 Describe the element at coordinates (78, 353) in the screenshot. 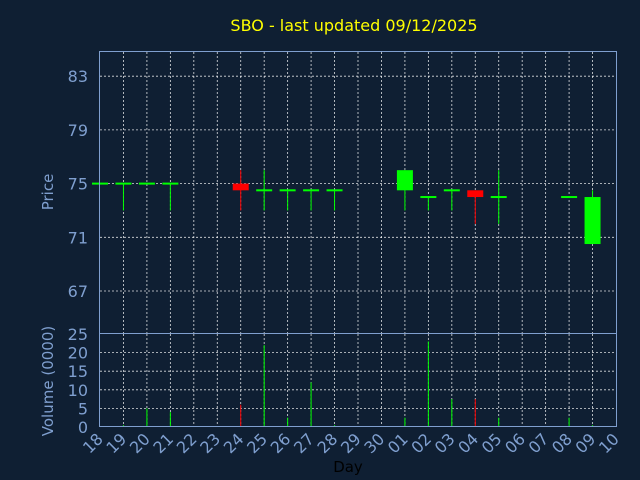

I see `volume-tick-label: 20` at that location.